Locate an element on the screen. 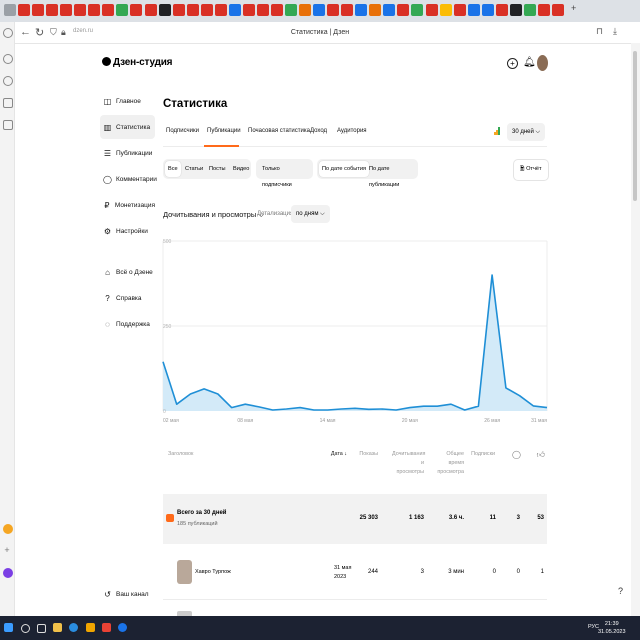  col-title: Заголовок is located at coordinates (180, 454).